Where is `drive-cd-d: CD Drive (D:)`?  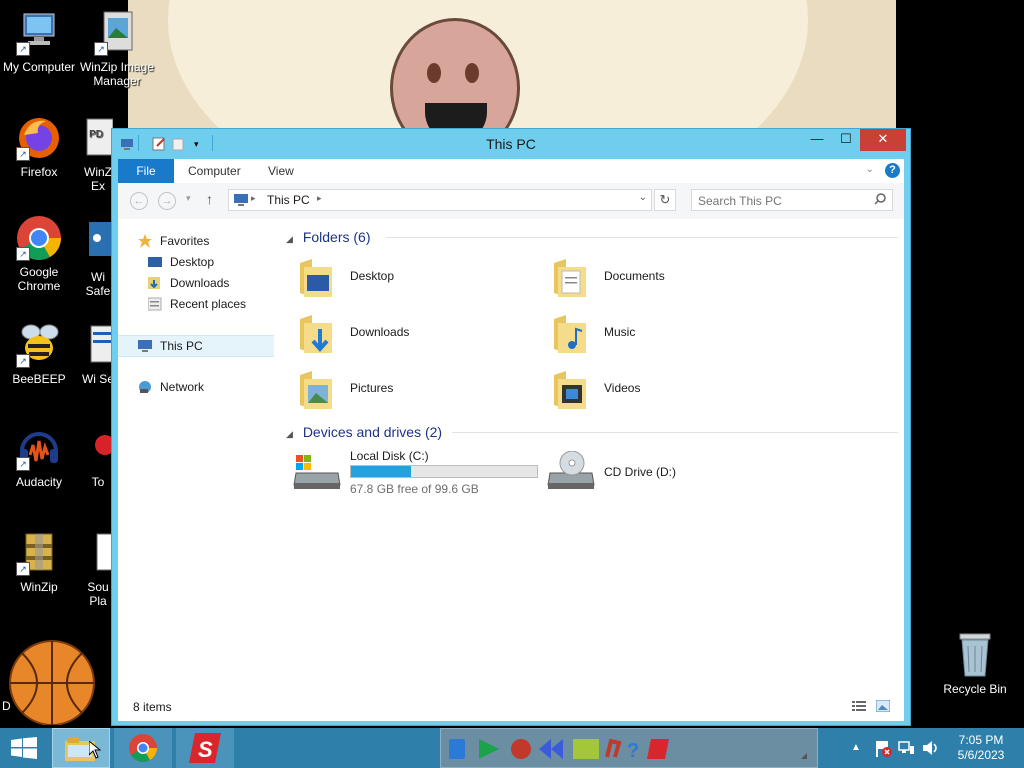 drive-cd-d: CD Drive (D:) is located at coordinates (666, 472).